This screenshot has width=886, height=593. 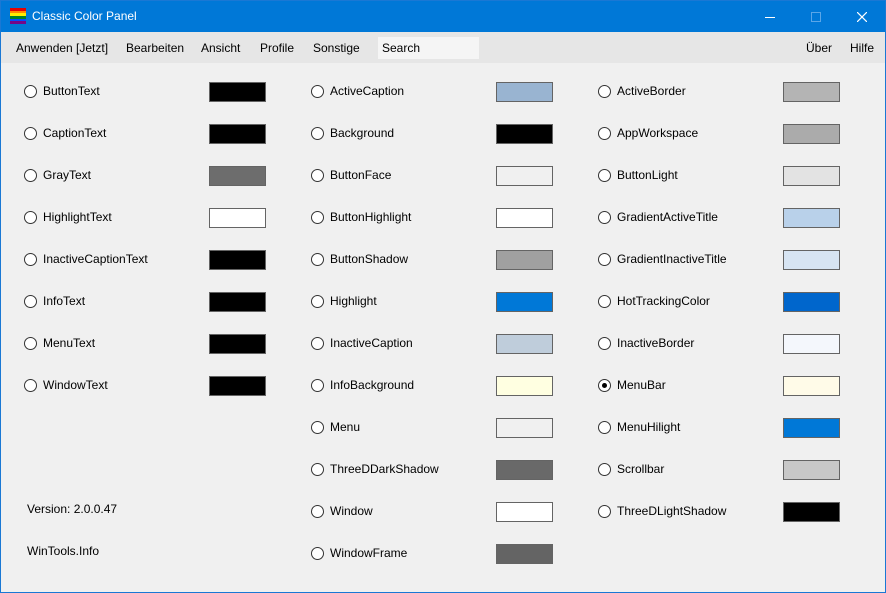 I want to click on website-link: WinTools.Info, so click(x=63, y=551).